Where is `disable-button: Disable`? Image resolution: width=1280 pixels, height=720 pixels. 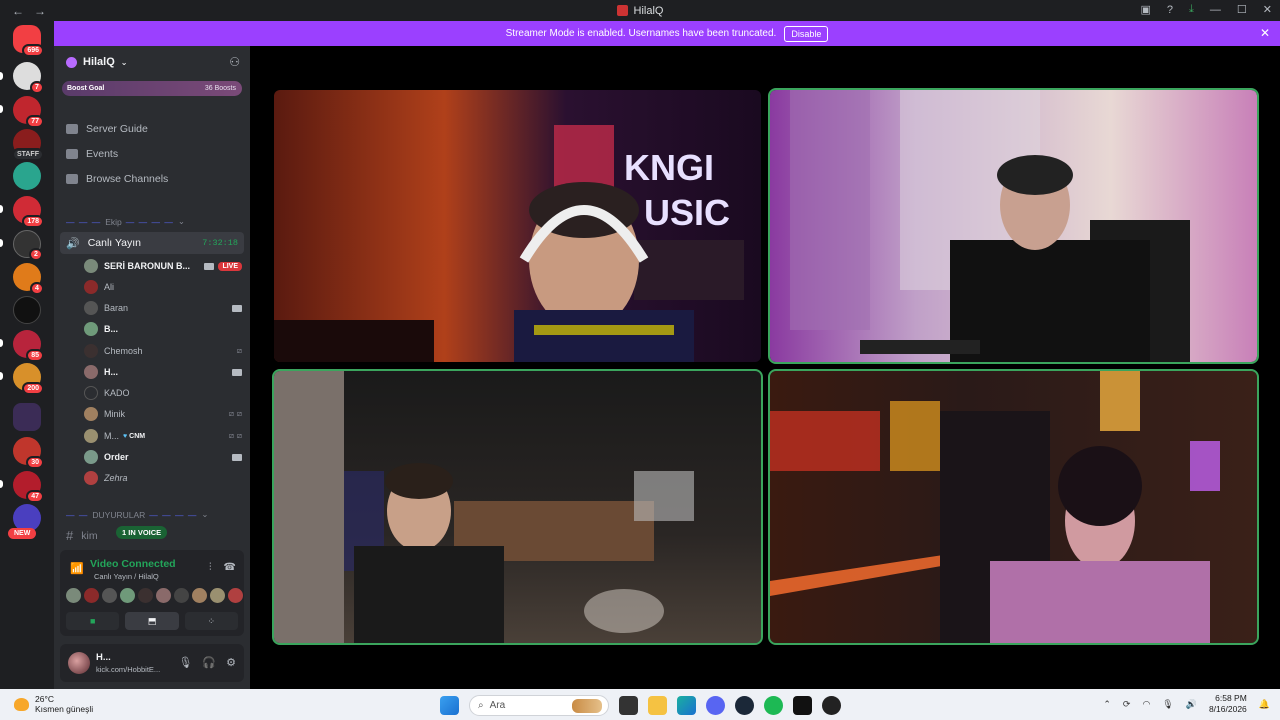 disable-button: Disable is located at coordinates (806, 33).